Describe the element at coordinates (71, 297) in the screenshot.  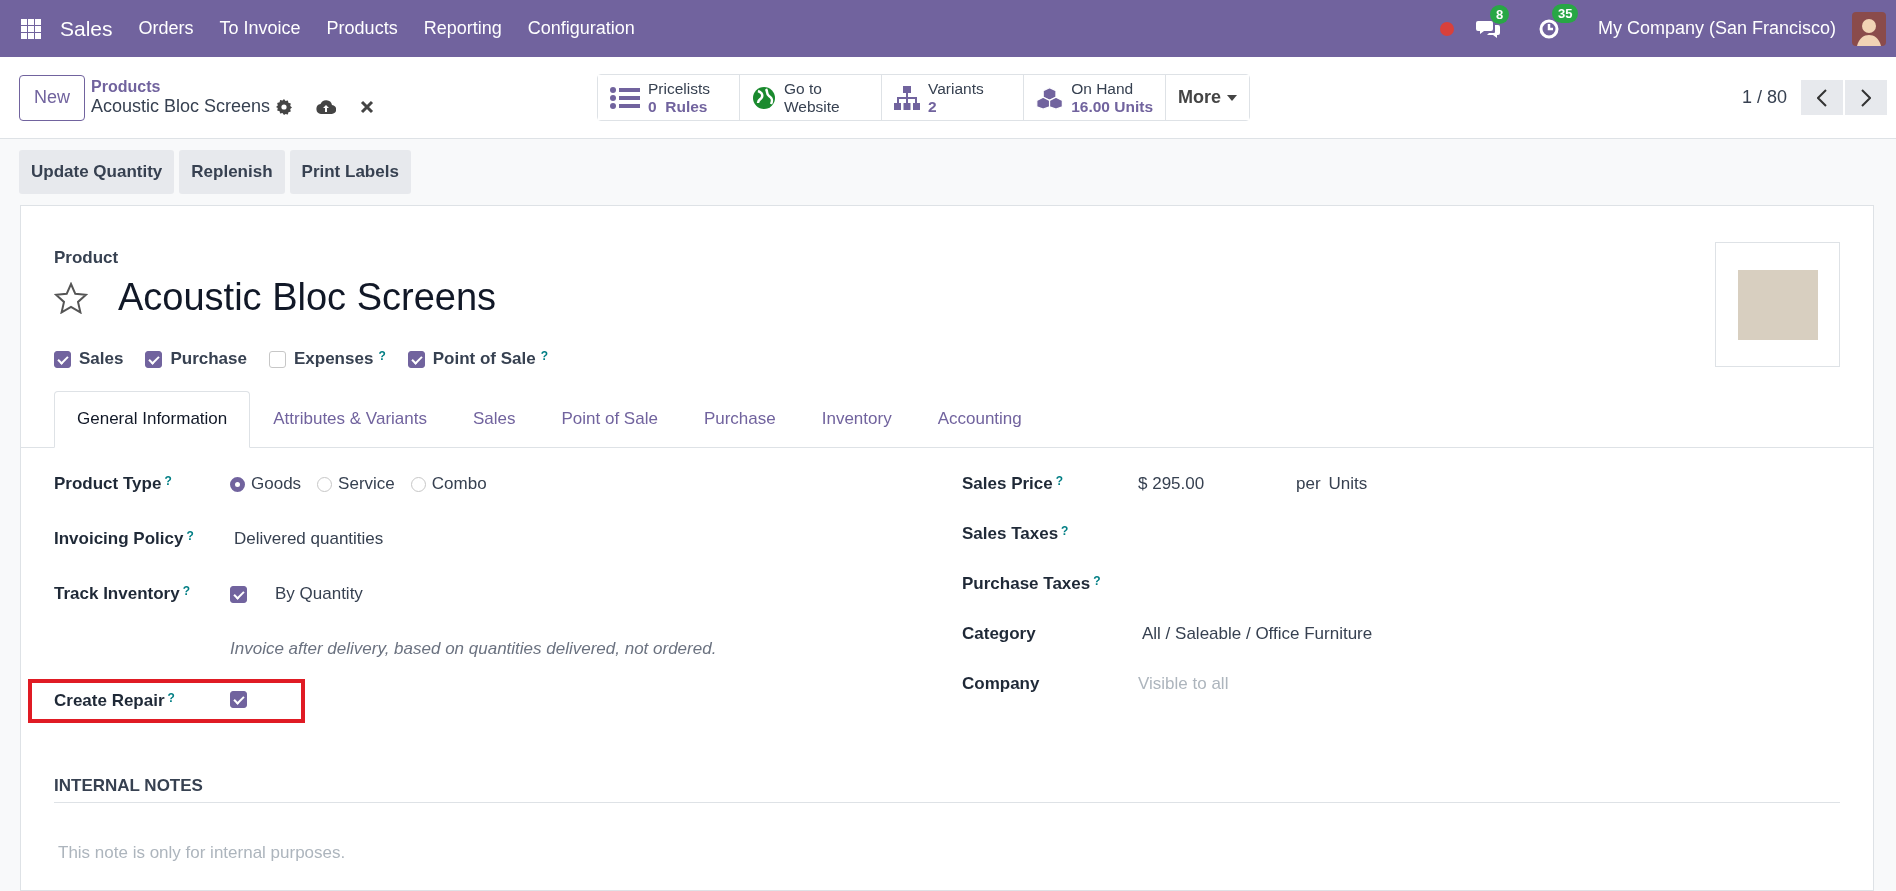
I see `favorite-star-icon` at that location.